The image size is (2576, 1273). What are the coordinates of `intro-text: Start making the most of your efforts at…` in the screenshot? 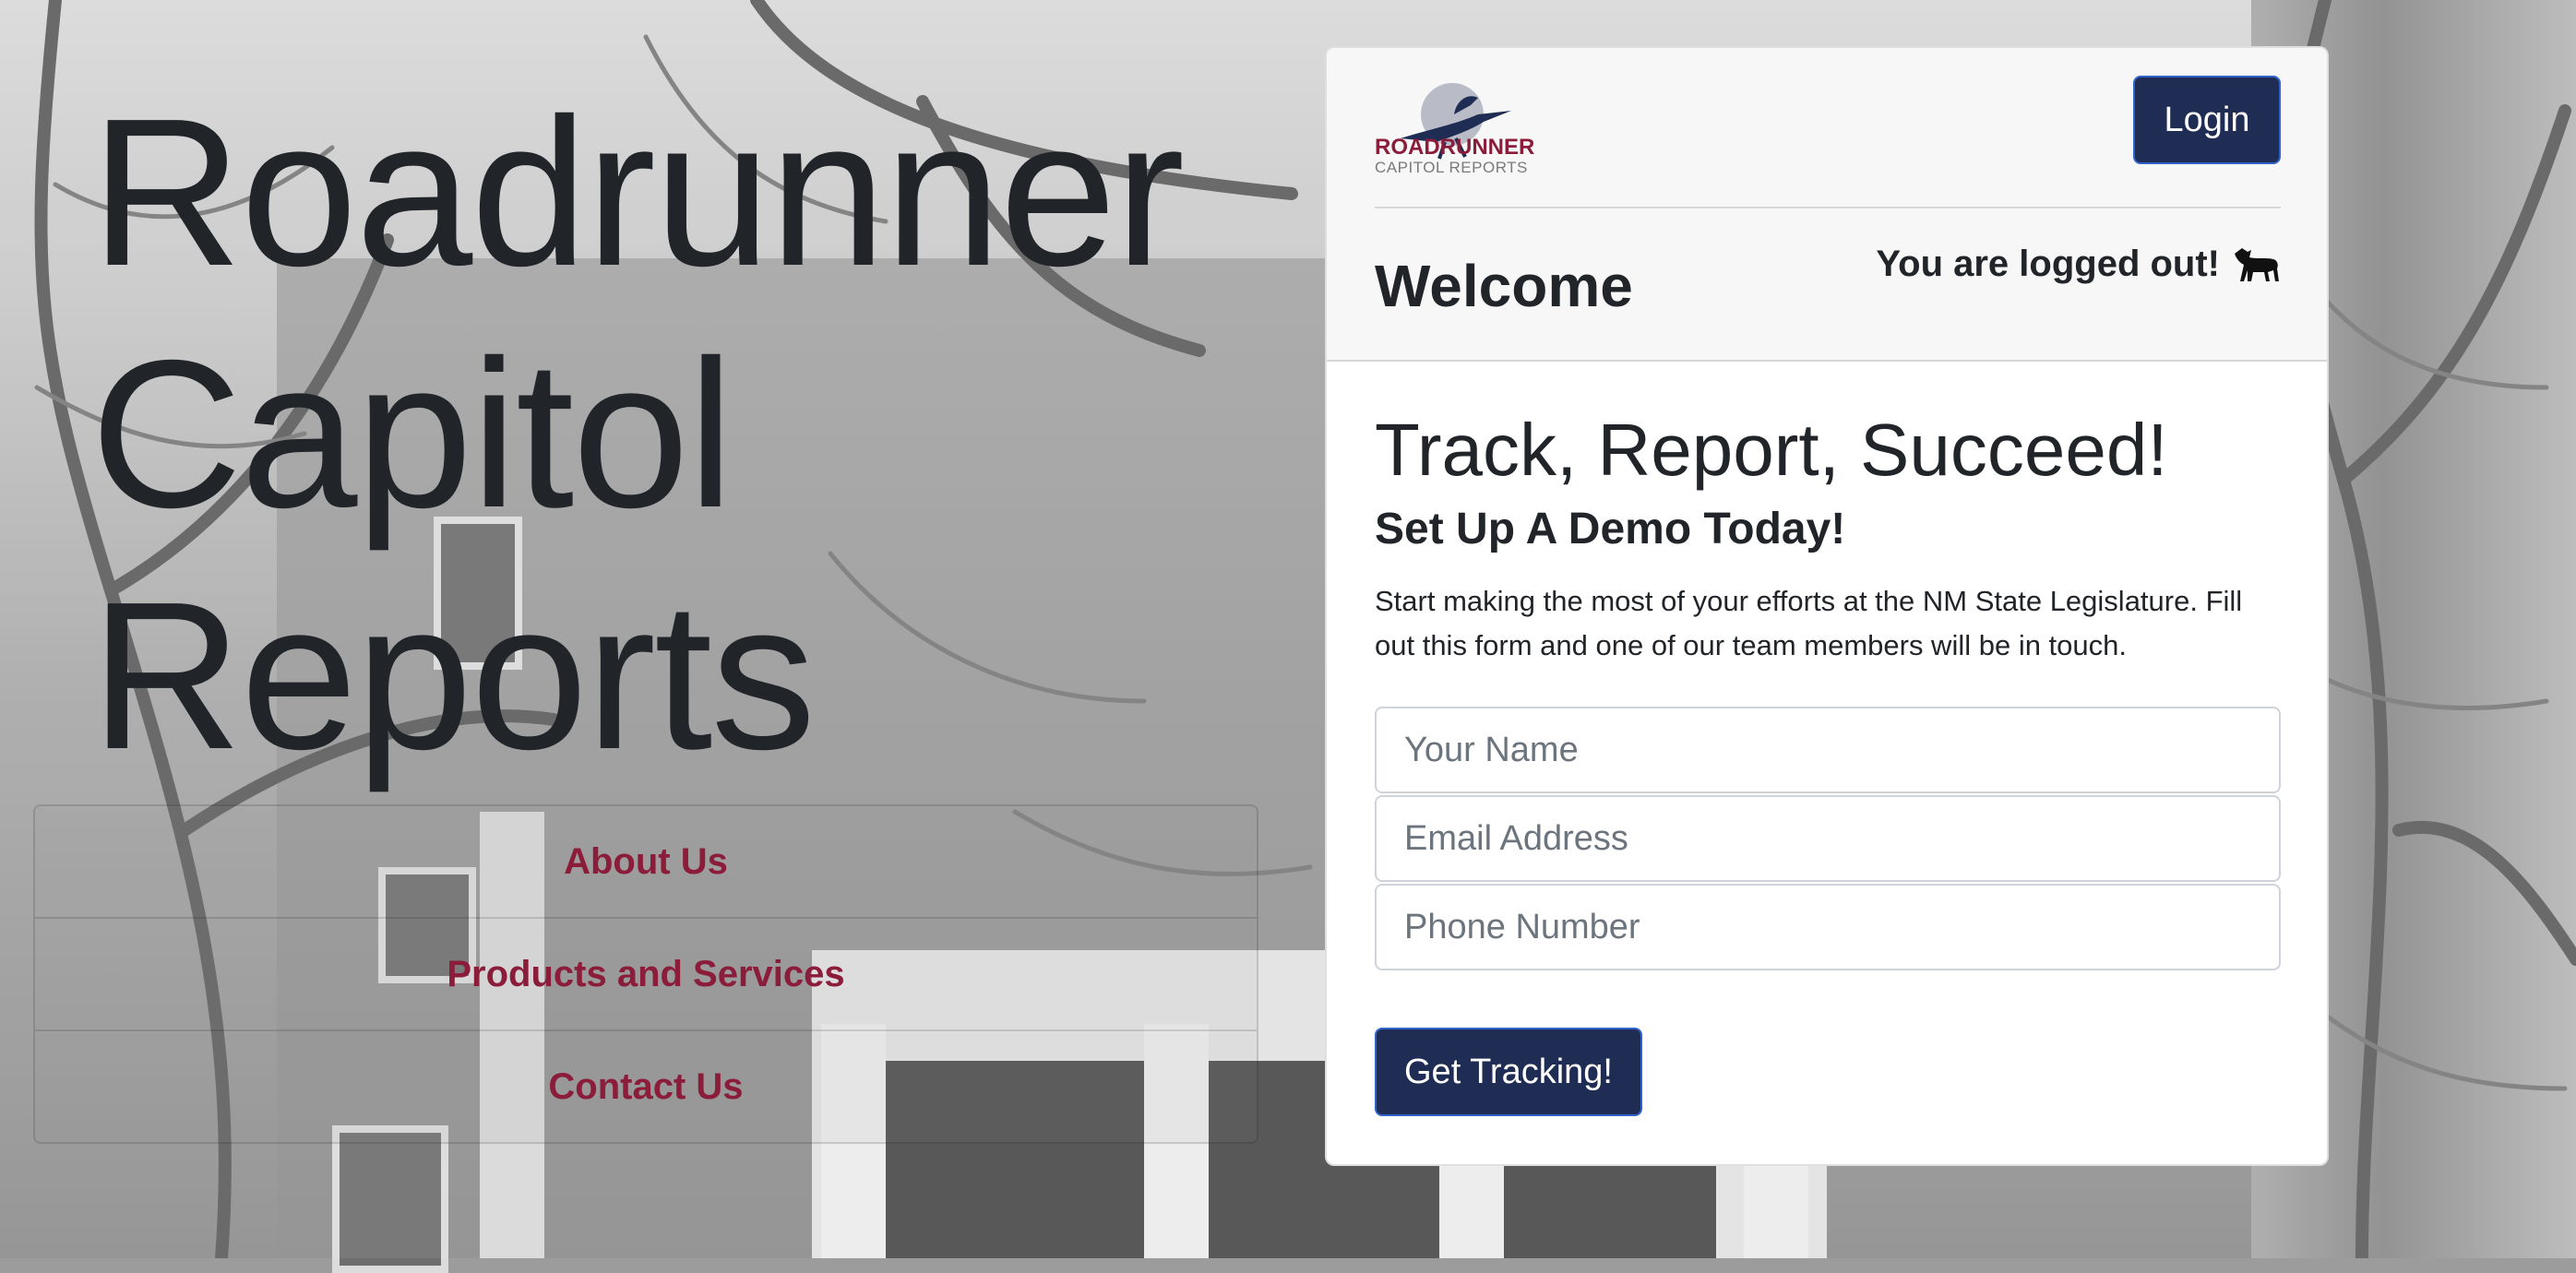 It's located at (1809, 623).